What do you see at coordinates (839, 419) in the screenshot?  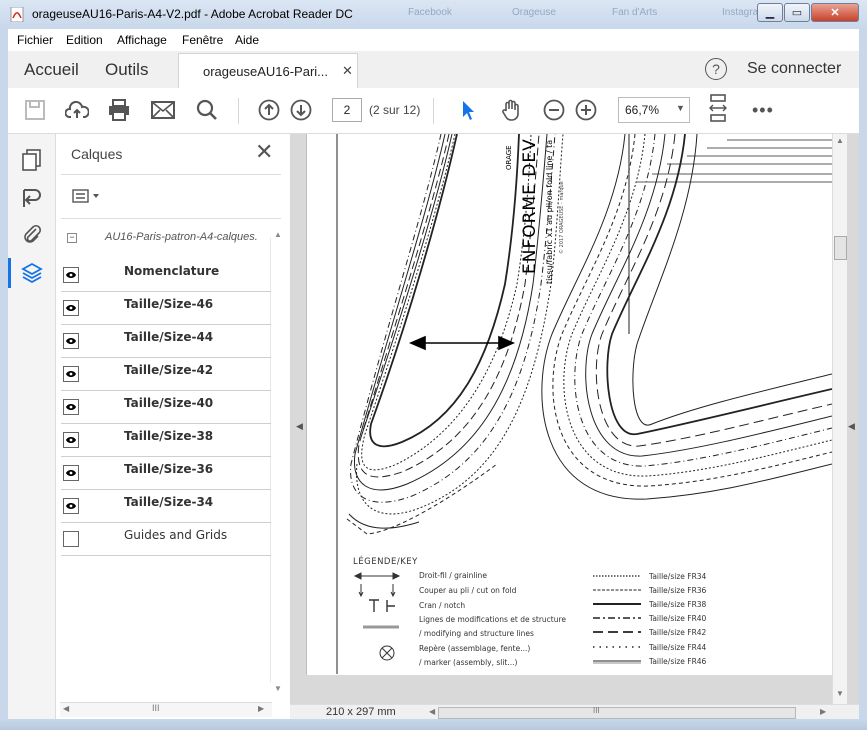 I see `vertical-scrollbar: ▲ ▼` at bounding box center [839, 419].